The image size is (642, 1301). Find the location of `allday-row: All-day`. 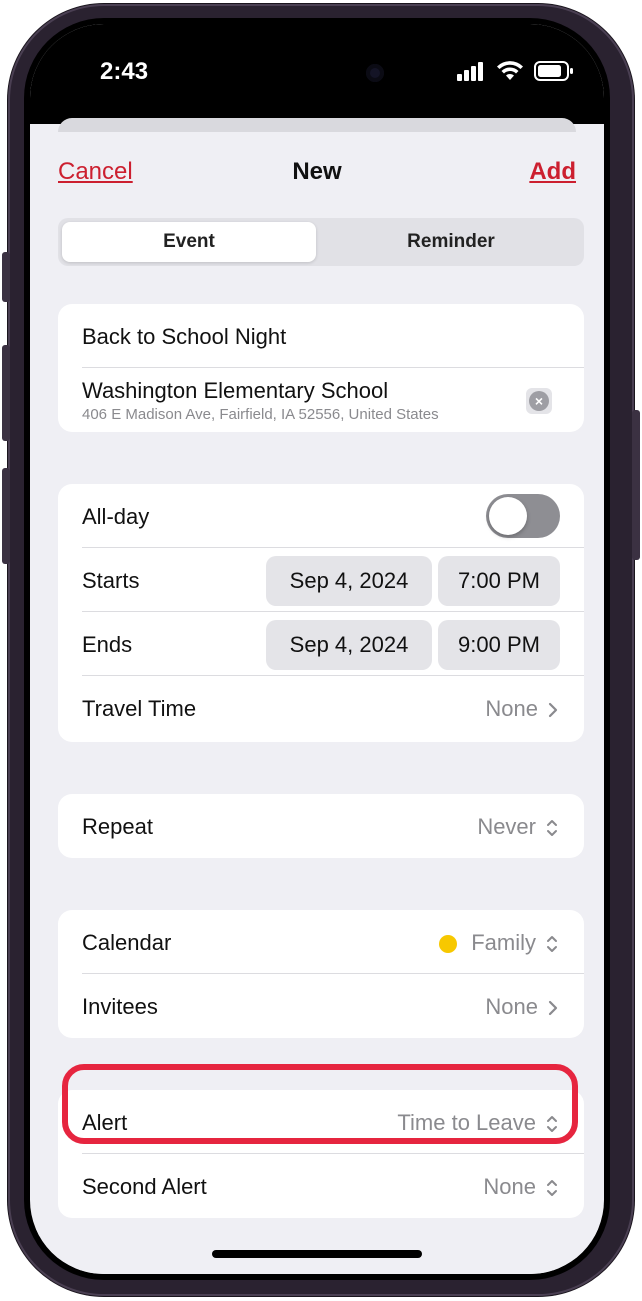

allday-row: All-day is located at coordinates (321, 516).